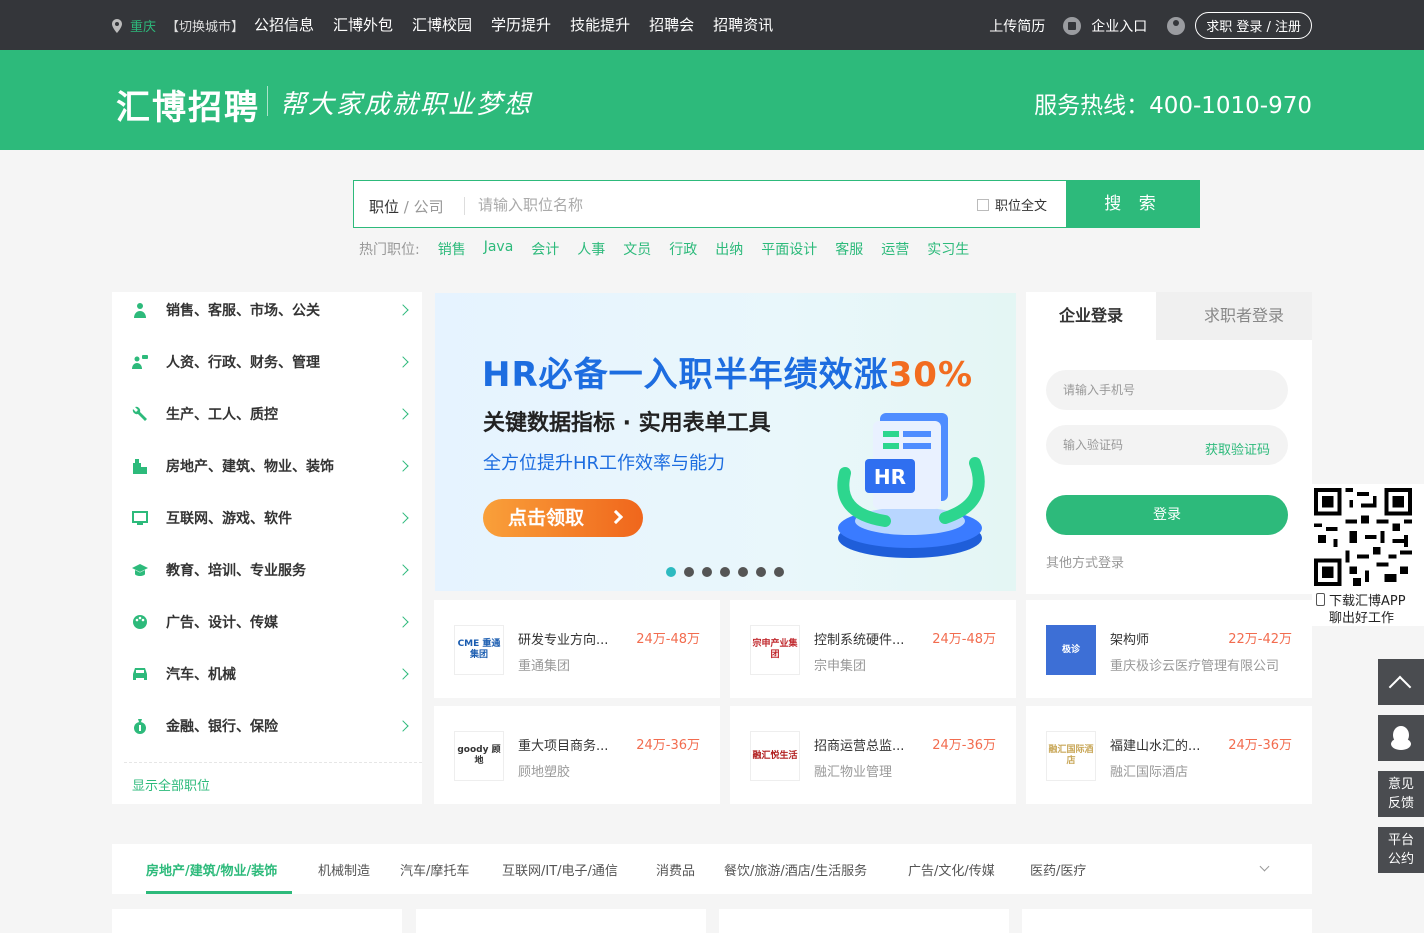  I want to click on current-city: 重庆, so click(143, 27).